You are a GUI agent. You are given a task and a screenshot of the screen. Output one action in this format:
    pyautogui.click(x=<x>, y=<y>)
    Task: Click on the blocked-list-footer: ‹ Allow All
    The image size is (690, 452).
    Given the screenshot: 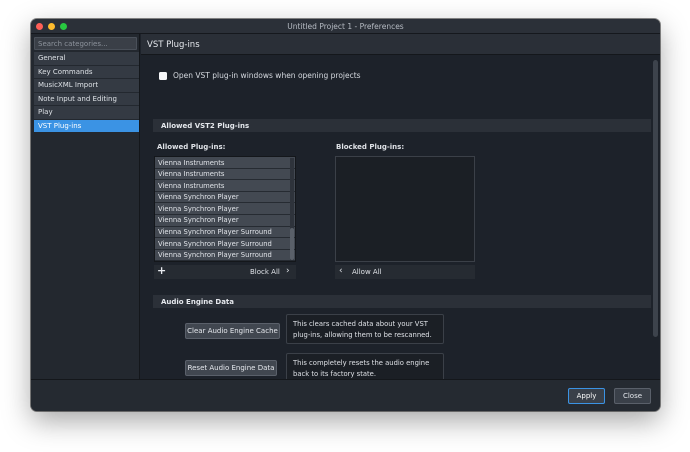 What is the action you would take?
    pyautogui.click(x=405, y=272)
    